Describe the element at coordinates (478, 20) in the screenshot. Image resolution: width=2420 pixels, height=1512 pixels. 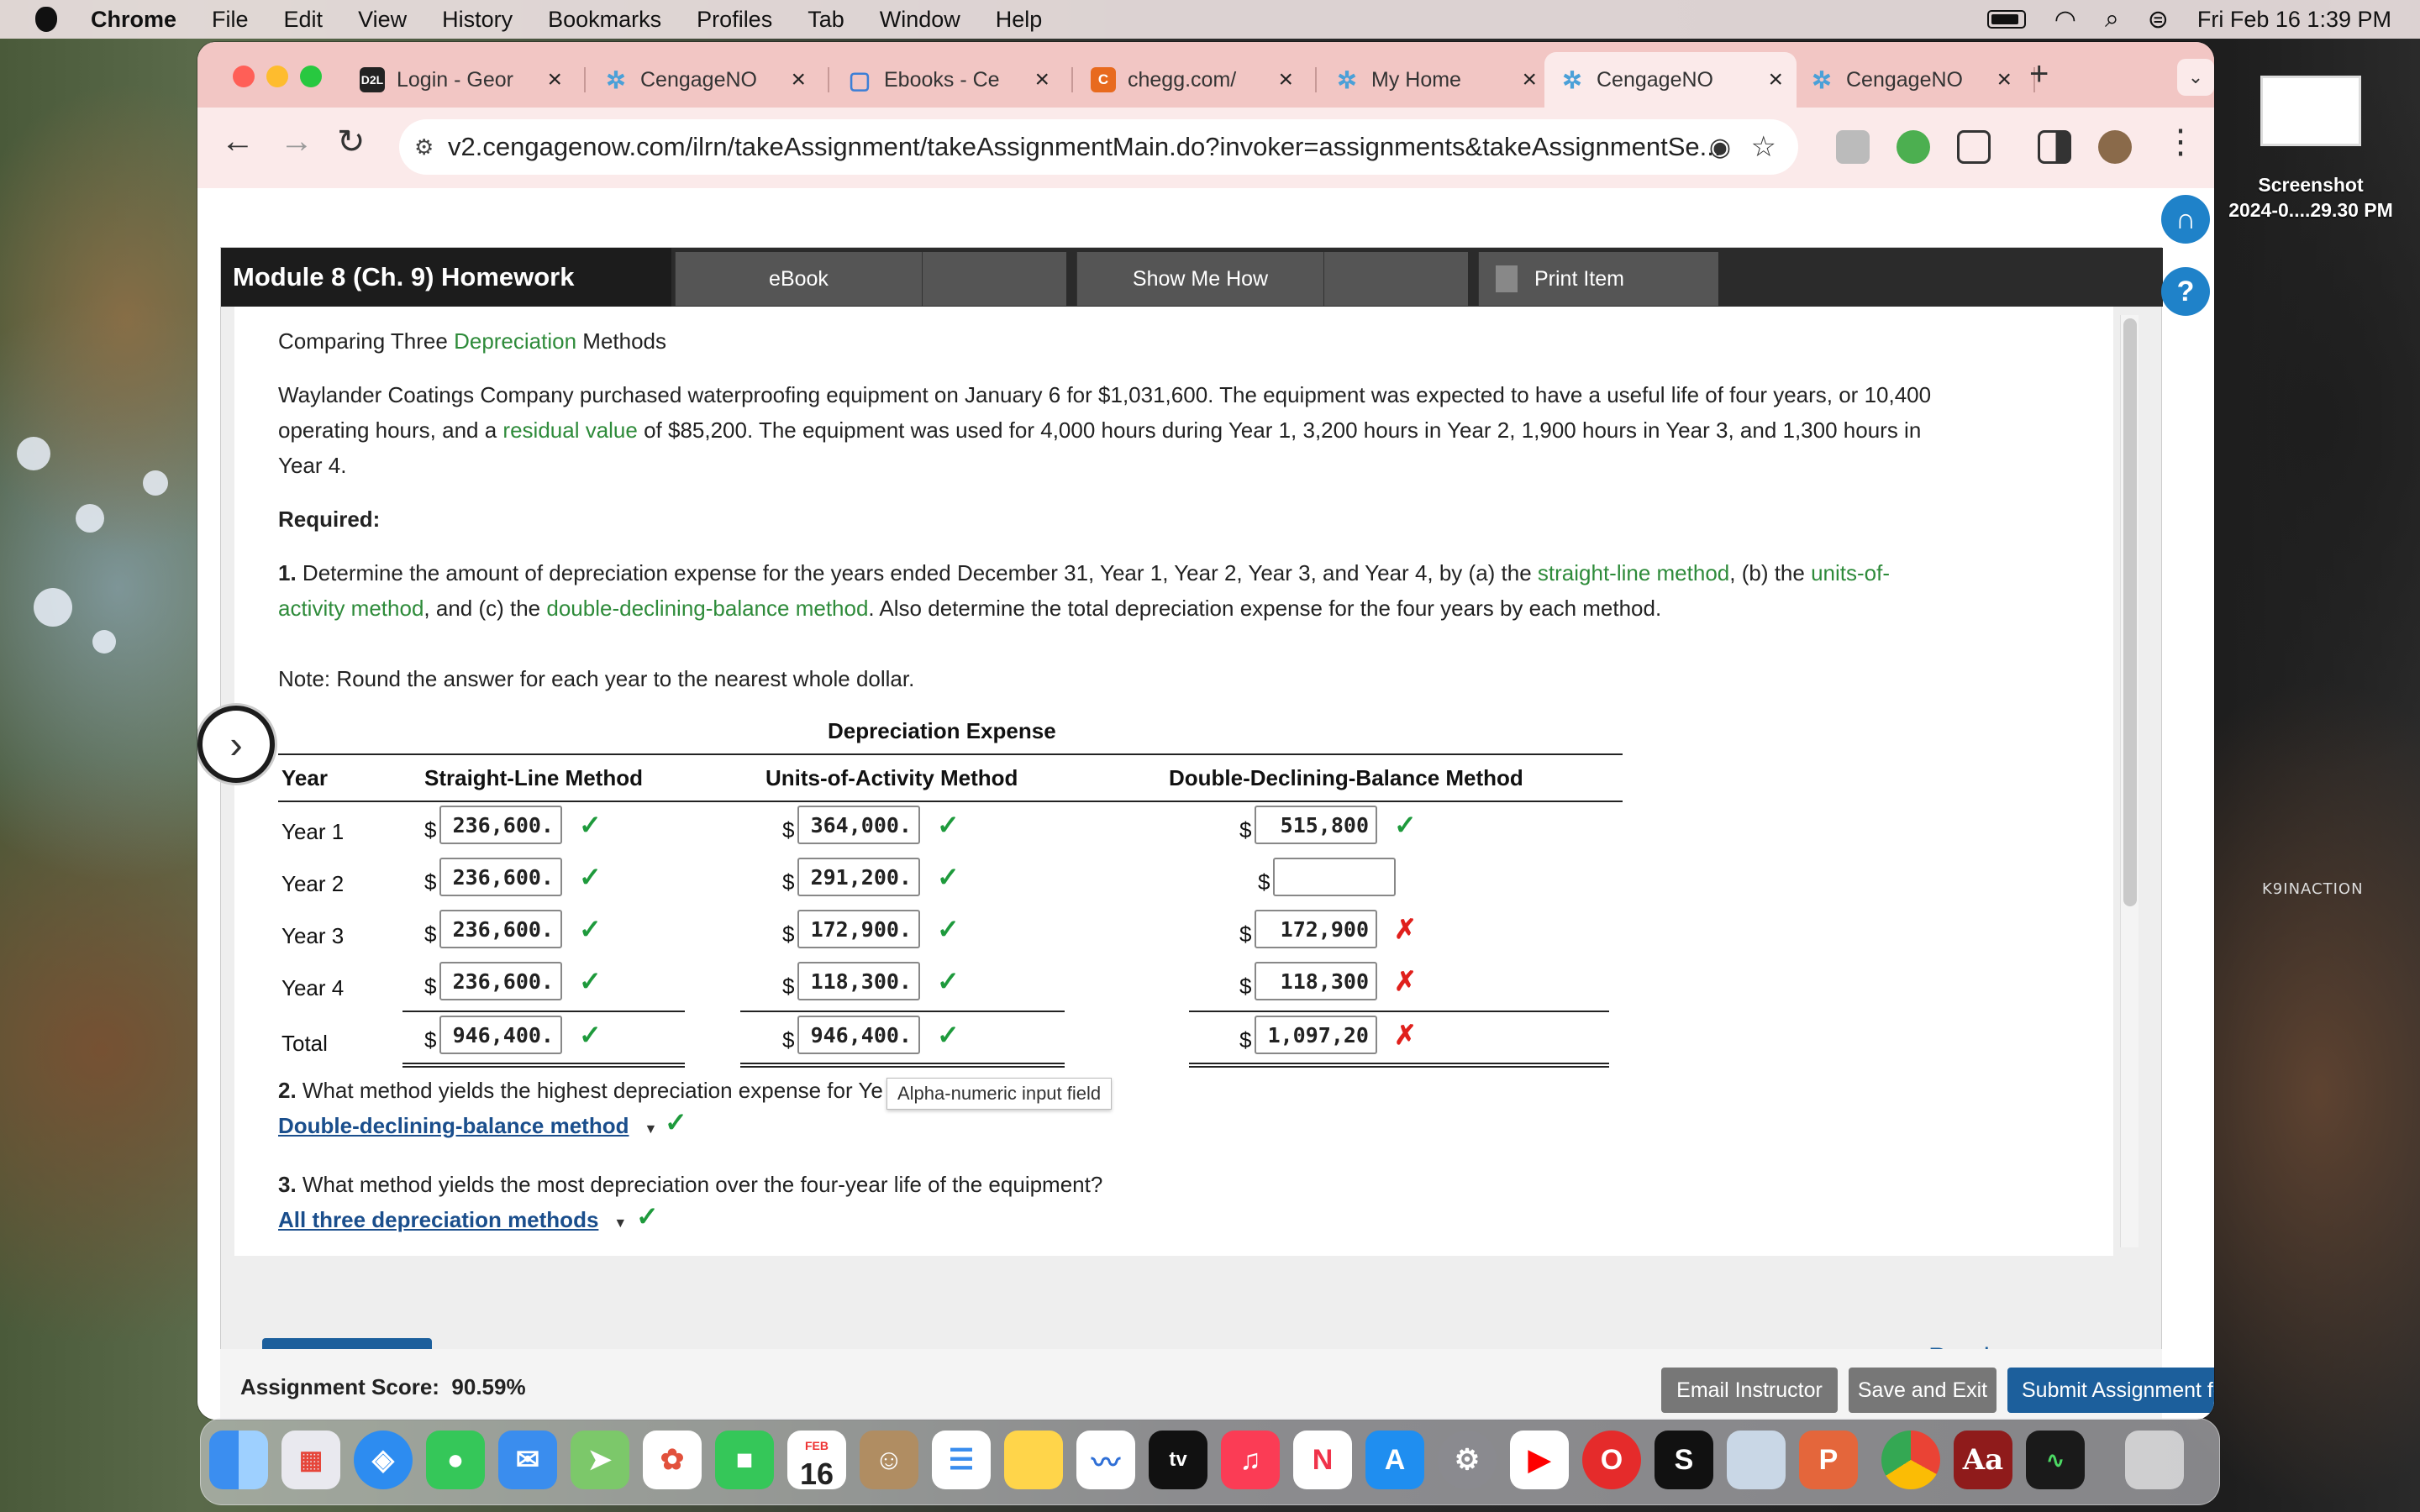
I see `menu-history: History` at that location.